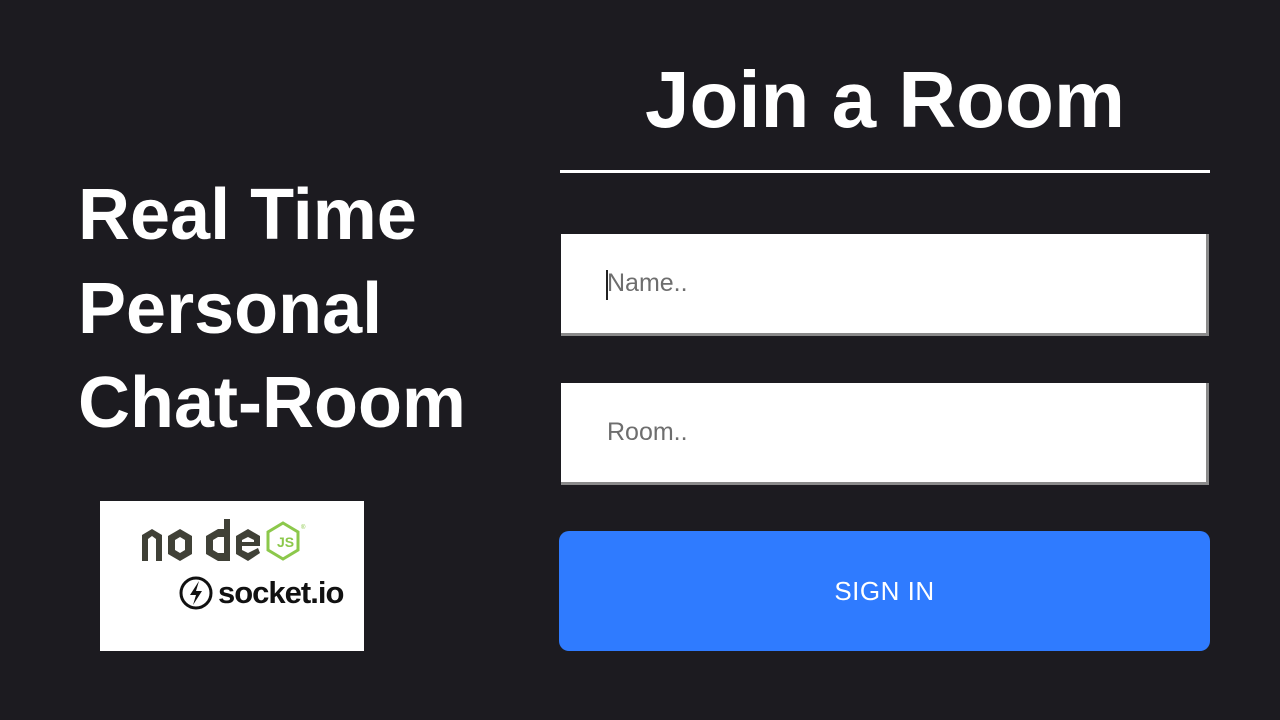 This screenshot has width=1280, height=720. I want to click on nodejs-logo-icon: JS ®, so click(224, 540).